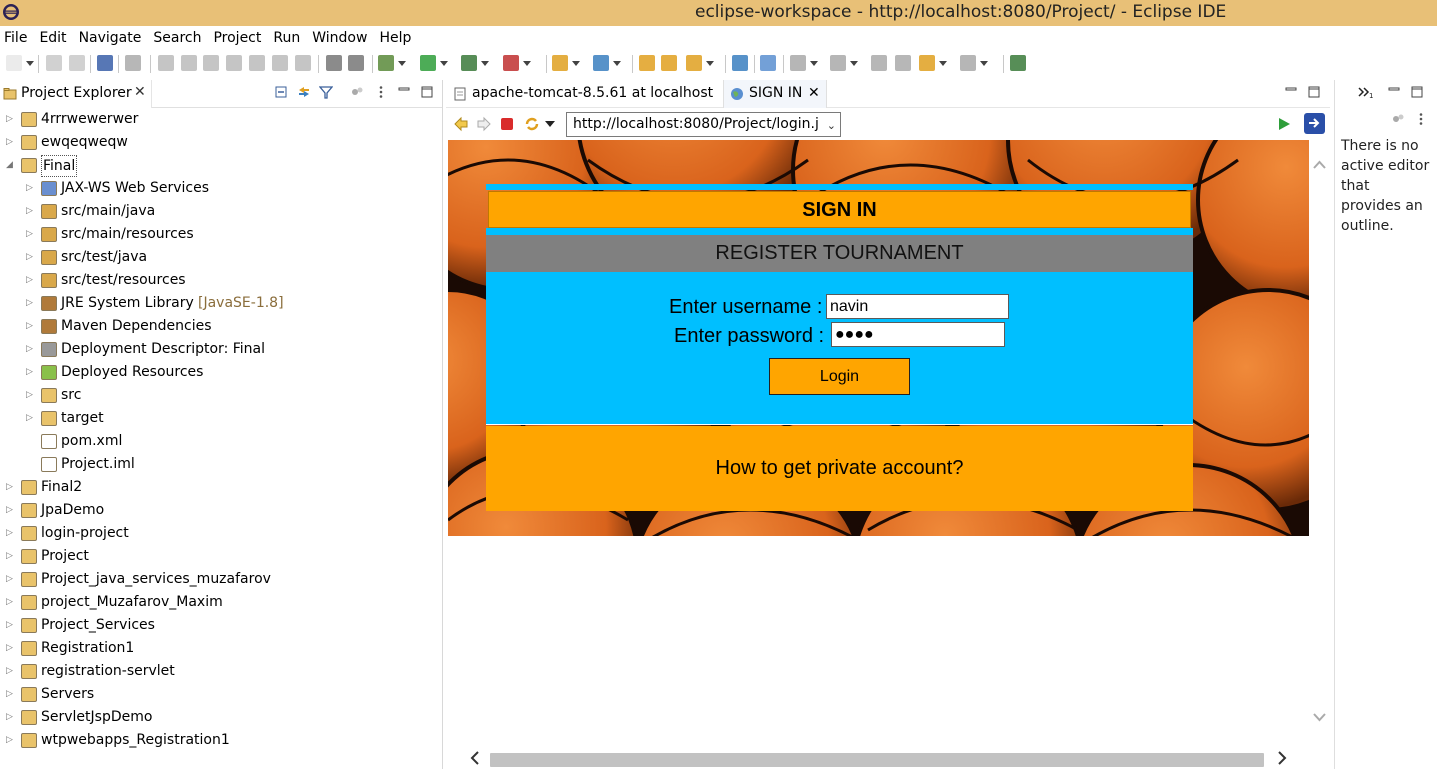 The image size is (1437, 769). Describe the element at coordinates (287, 38) in the screenshot. I see `menu-run: Run` at that location.